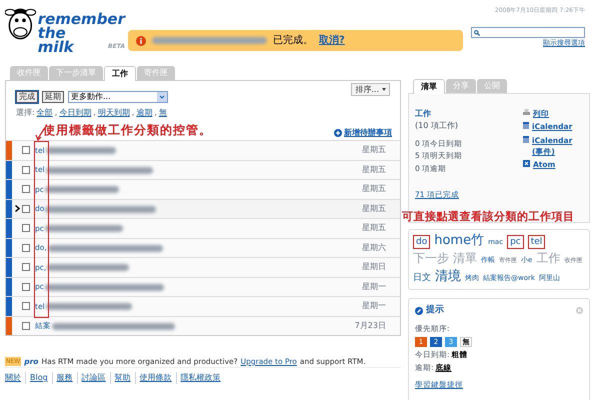  What do you see at coordinates (56, 40) in the screenshot?
I see `logo-text: the milk` at bounding box center [56, 40].